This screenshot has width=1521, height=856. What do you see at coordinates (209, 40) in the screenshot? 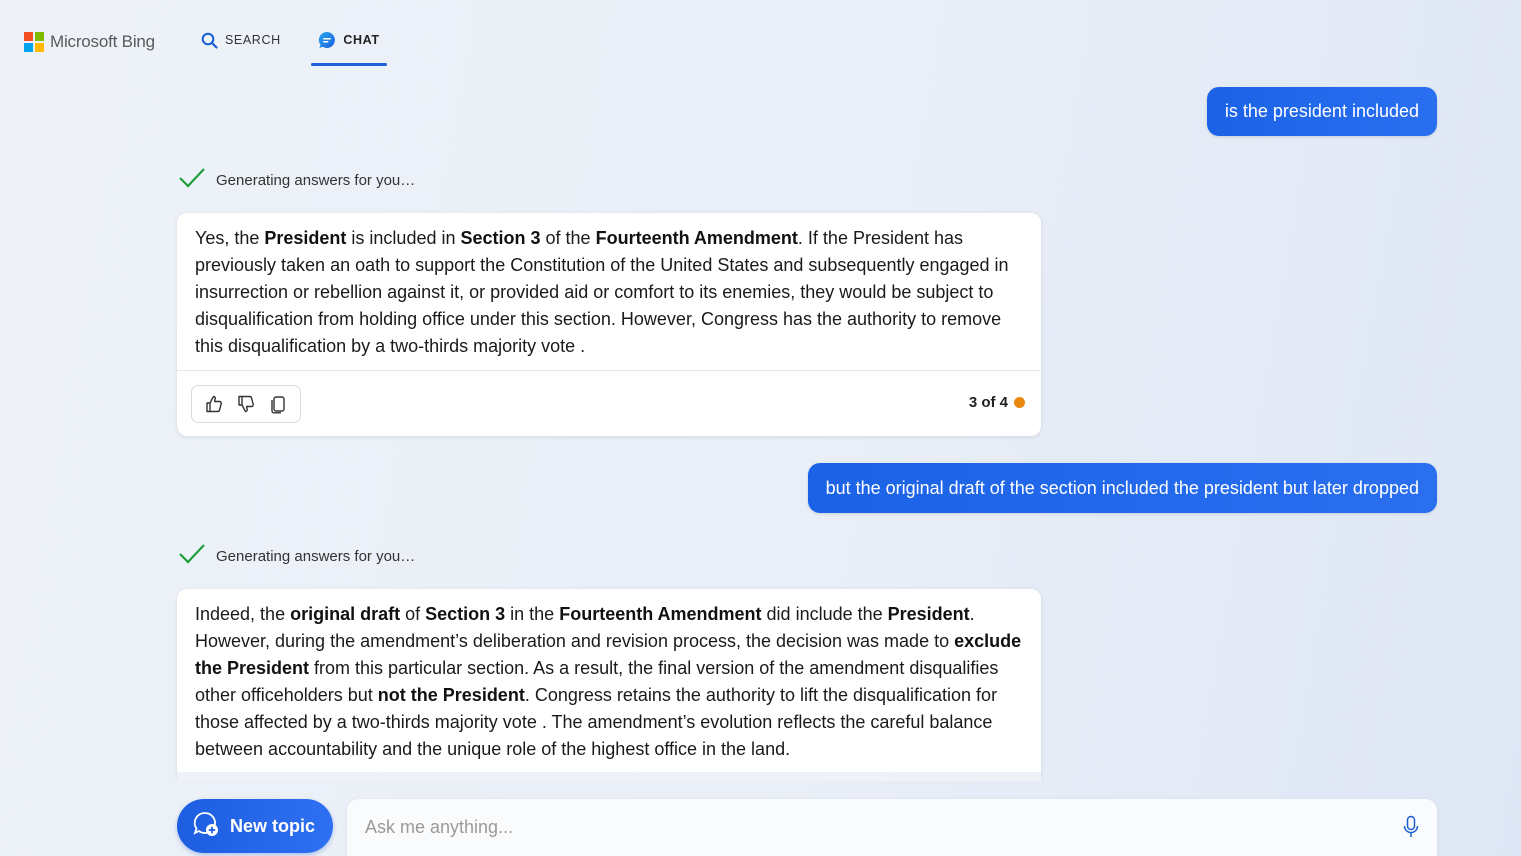
I see `search-icon` at bounding box center [209, 40].